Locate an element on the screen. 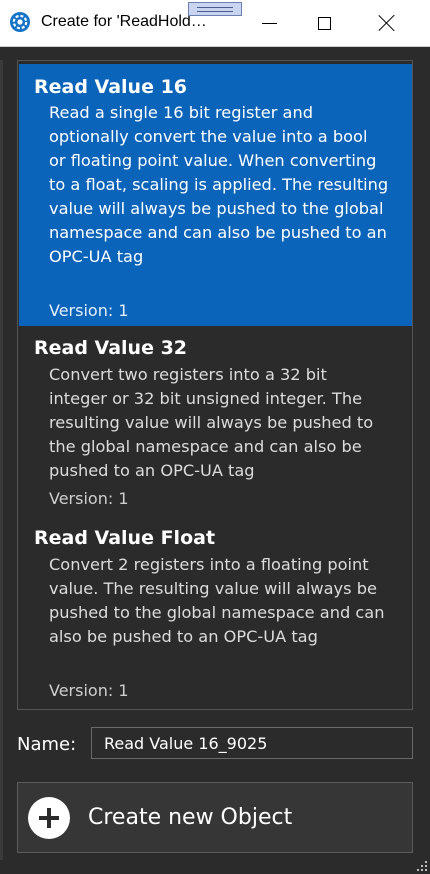 This screenshot has height=874, width=430. window-edge is located at coordinates (1, 460).